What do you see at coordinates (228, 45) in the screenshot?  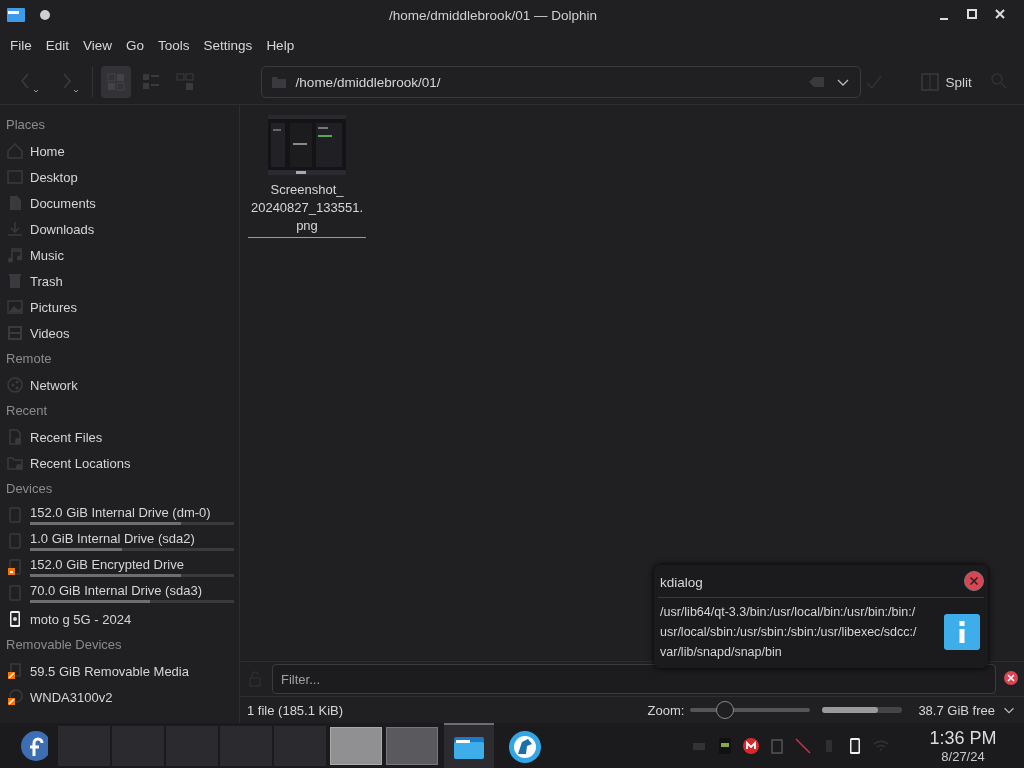 I see `menu-item: Settings` at bounding box center [228, 45].